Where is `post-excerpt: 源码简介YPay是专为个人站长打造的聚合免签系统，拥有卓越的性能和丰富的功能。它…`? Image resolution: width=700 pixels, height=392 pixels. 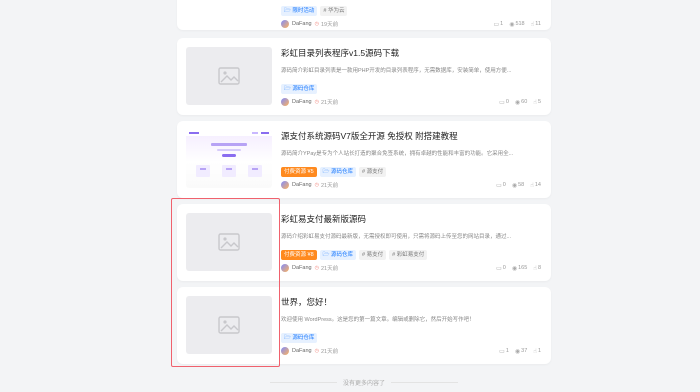
post-excerpt: 源码简介YPay是专为个人站长打造的聚合免签系统，拥有卓越的性能和丰富的功能。它… is located at coordinates (397, 154).